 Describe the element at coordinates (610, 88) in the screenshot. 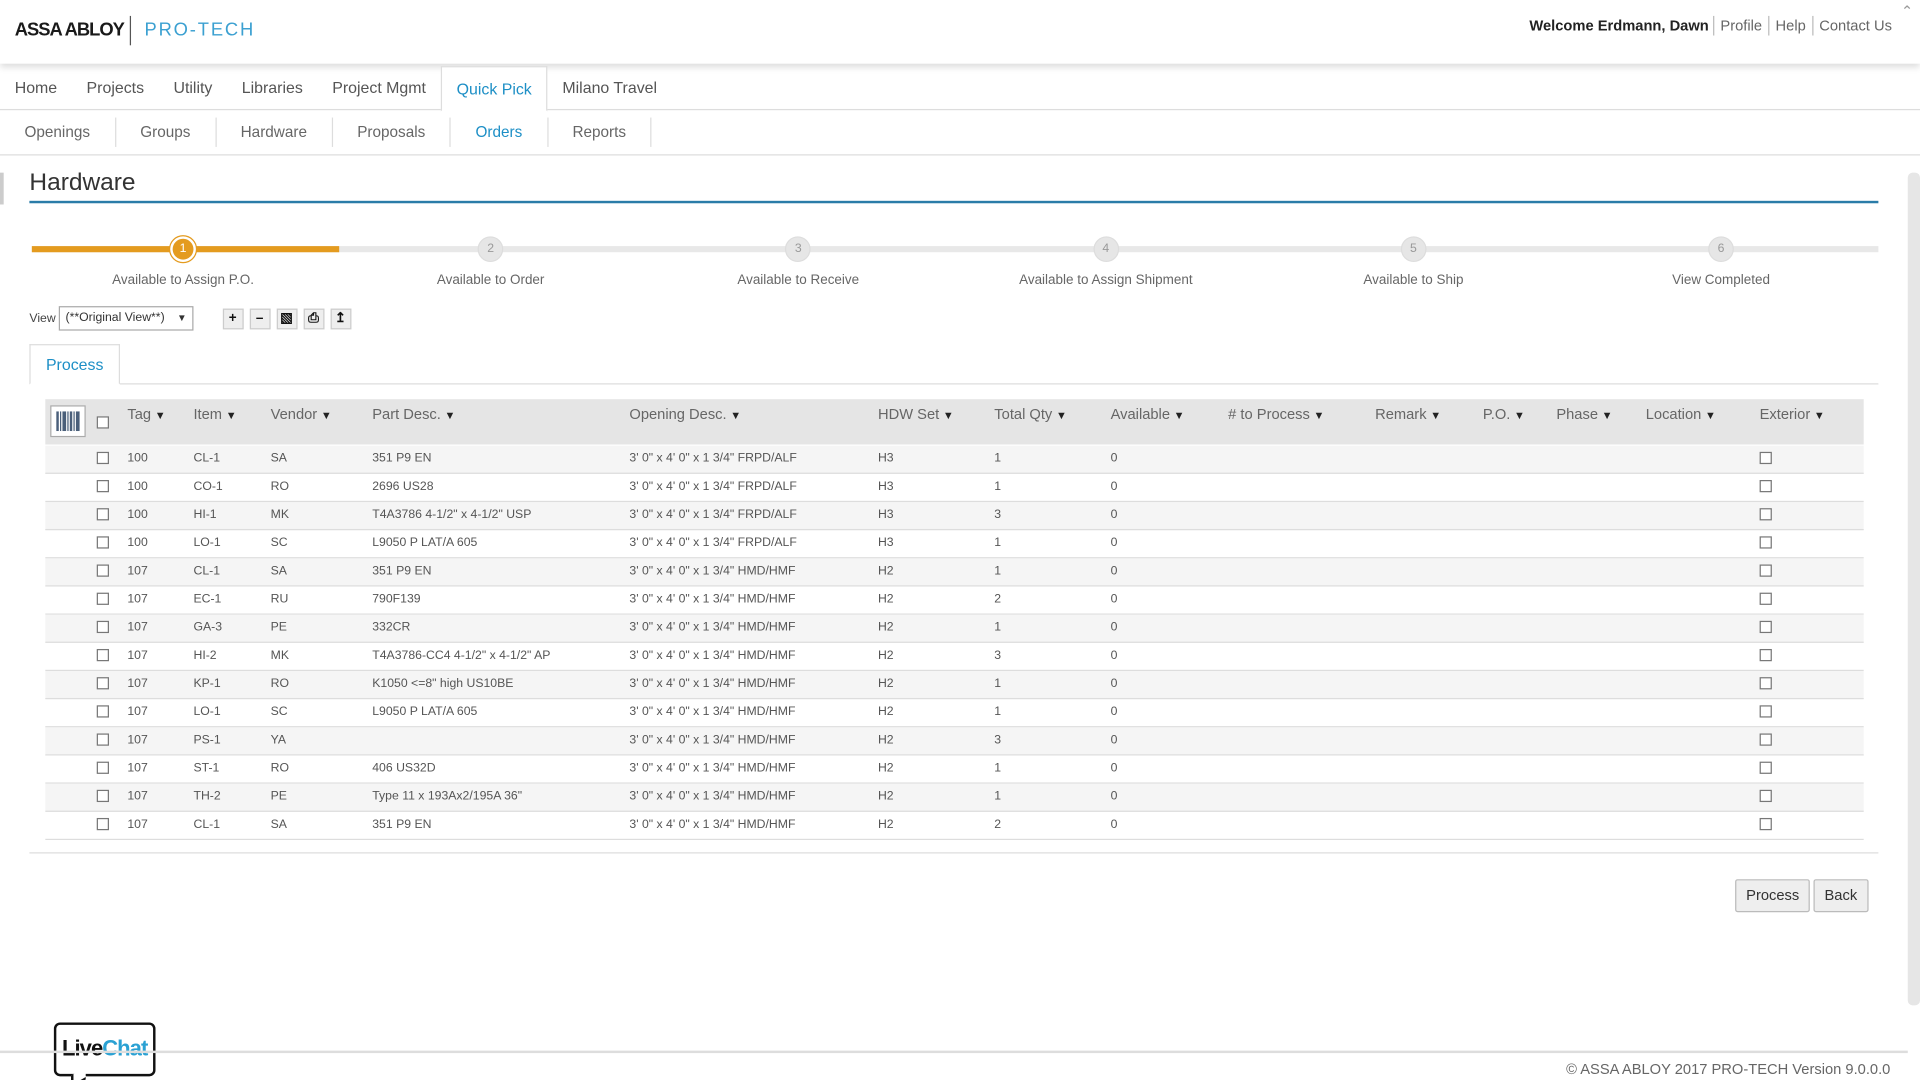

I see `nav-milano-travel: Milano Travel` at that location.